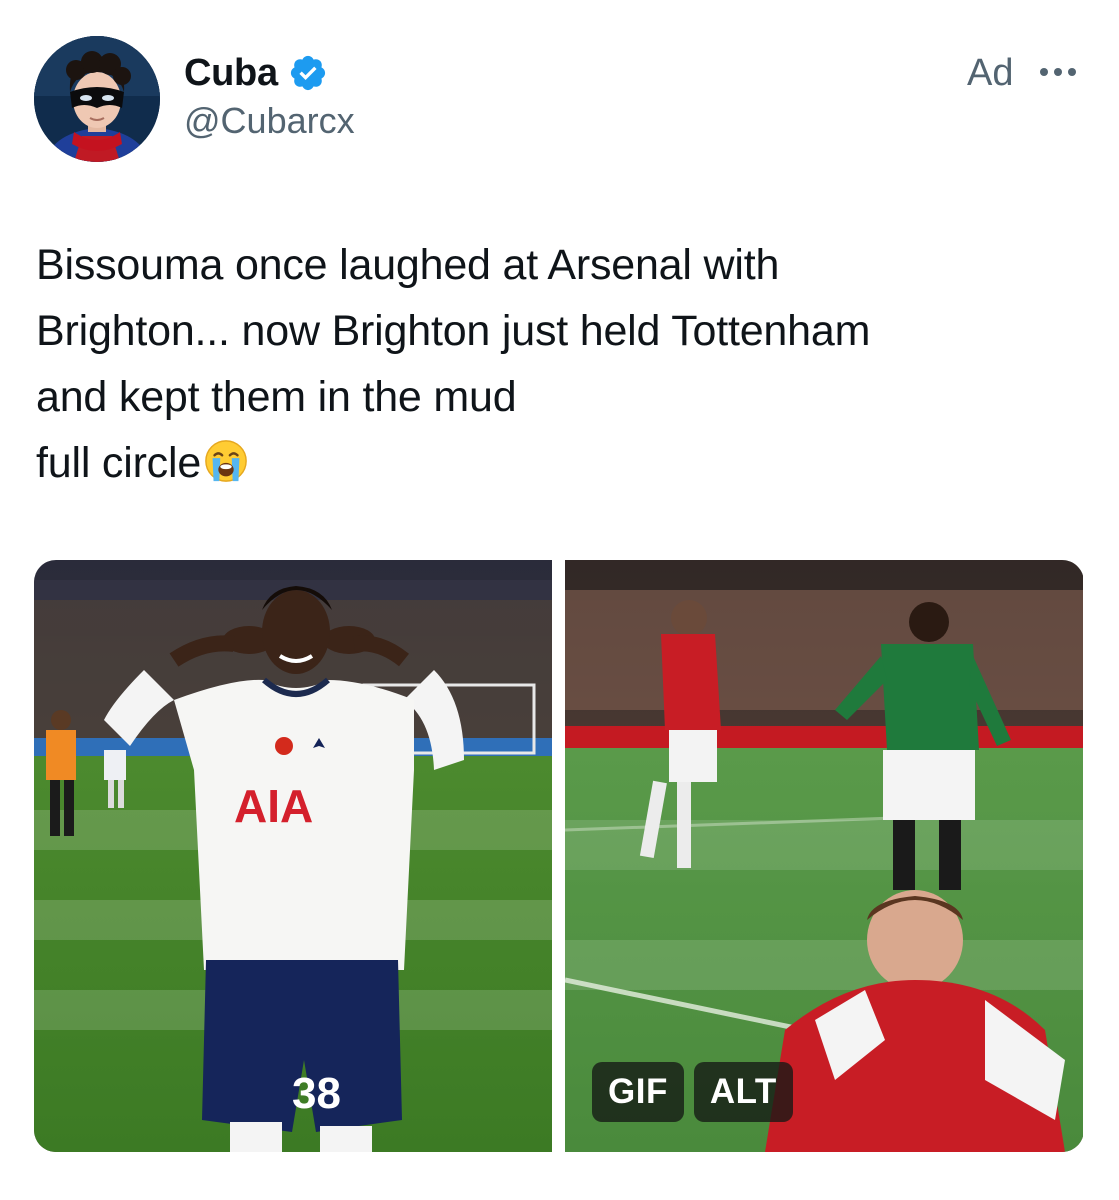  I want to click on tweet-text-line: and kept them in the mud, so click(276, 397).